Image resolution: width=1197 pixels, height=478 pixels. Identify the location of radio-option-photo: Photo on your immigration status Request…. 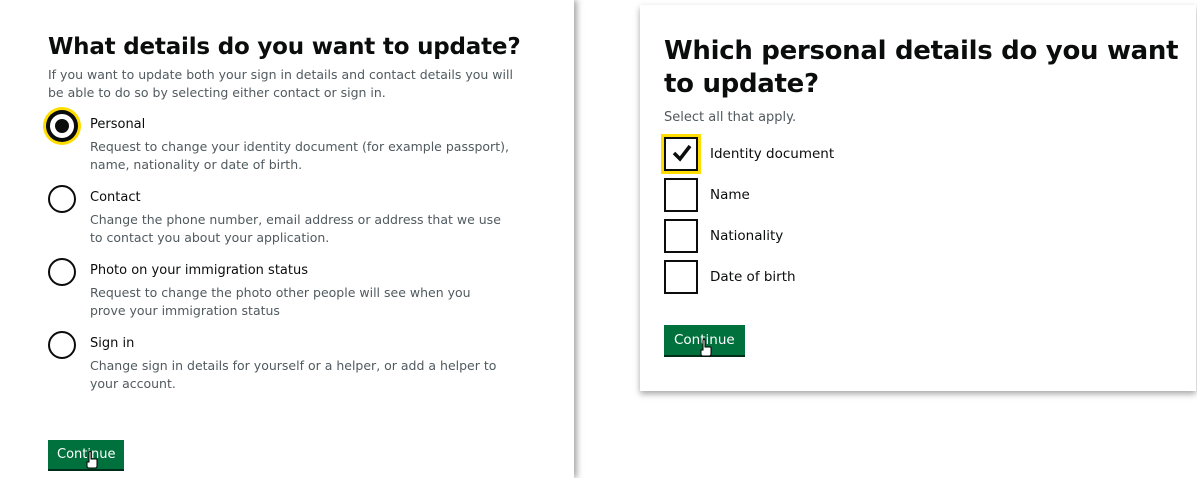
(311, 289).